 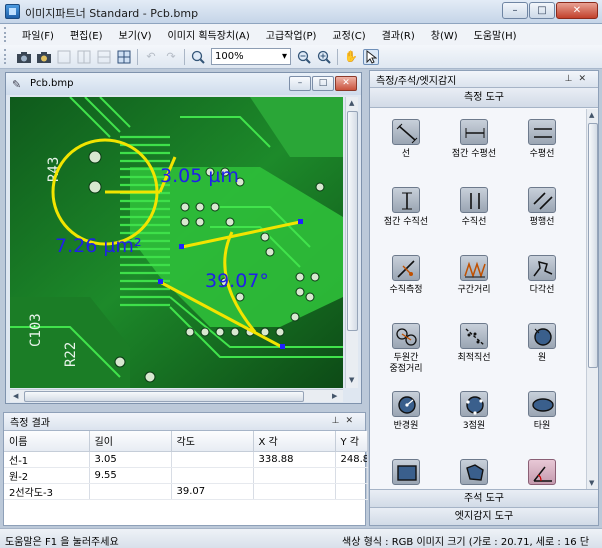 What do you see at coordinates (474, 411) in the screenshot?
I see `tool-three-point-circle: 3점원` at bounding box center [474, 411].